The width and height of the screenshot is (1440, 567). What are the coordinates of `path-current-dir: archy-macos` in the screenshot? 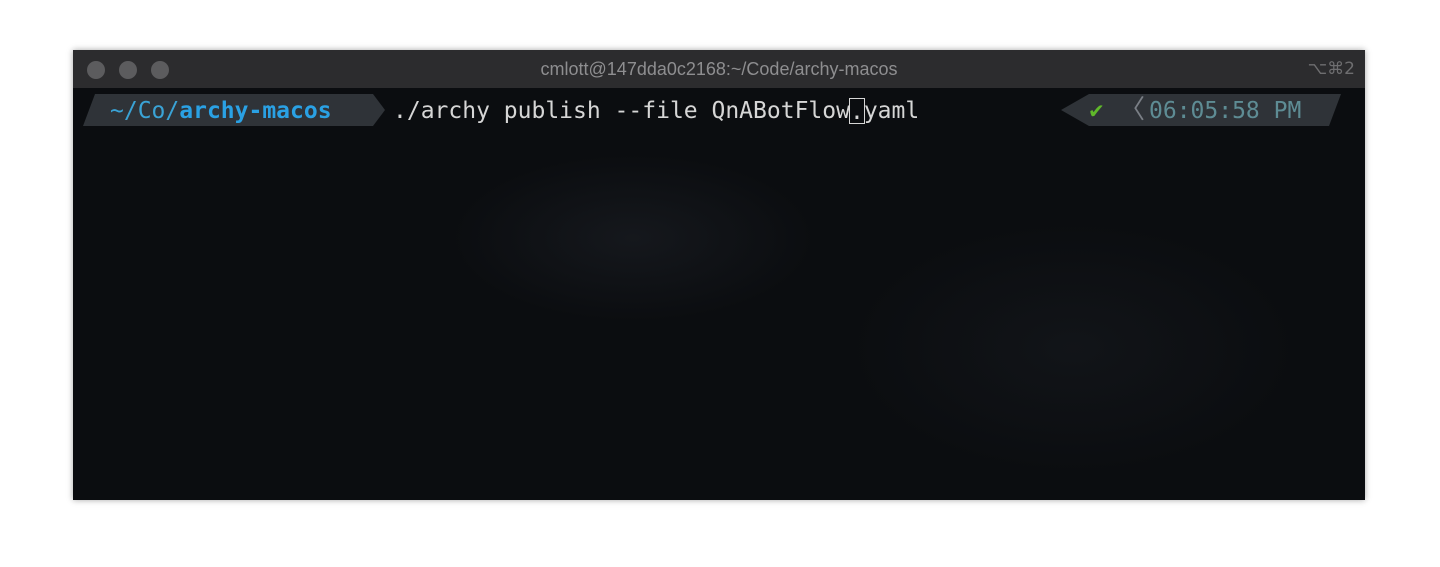 It's located at (255, 111).